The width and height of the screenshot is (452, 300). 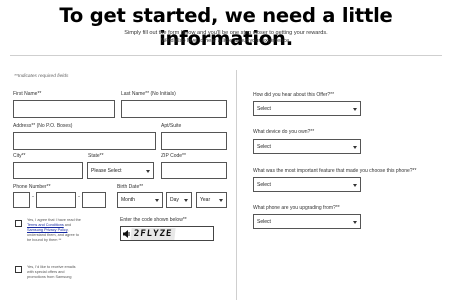 What do you see at coordinates (236, 185) in the screenshot?
I see `column-divider` at bounding box center [236, 185].